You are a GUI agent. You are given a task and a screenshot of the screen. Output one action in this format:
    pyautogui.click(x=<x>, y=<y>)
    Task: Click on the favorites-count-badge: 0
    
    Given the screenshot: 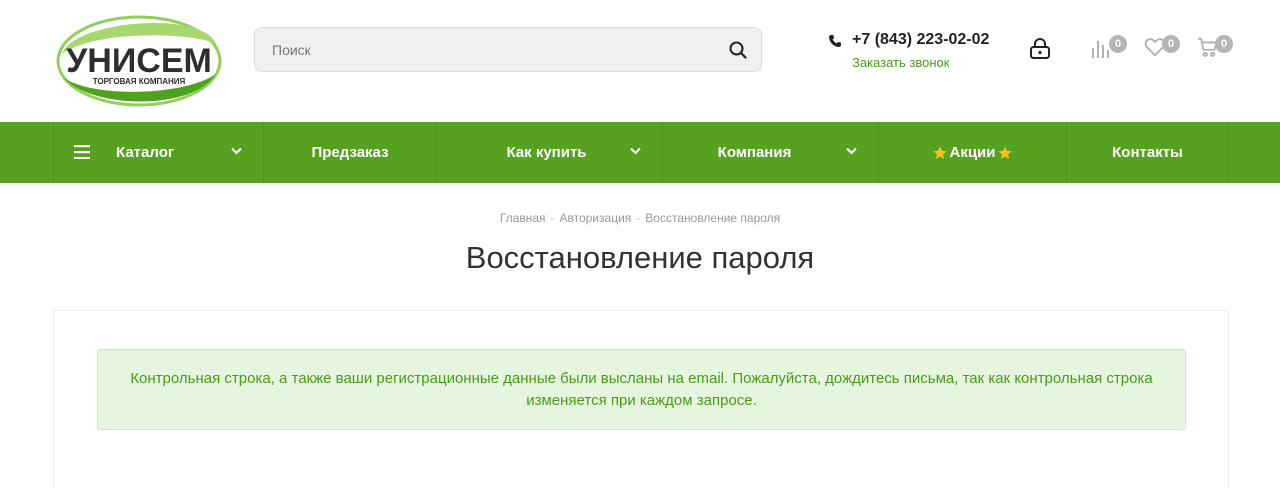 What is the action you would take?
    pyautogui.click(x=1171, y=44)
    